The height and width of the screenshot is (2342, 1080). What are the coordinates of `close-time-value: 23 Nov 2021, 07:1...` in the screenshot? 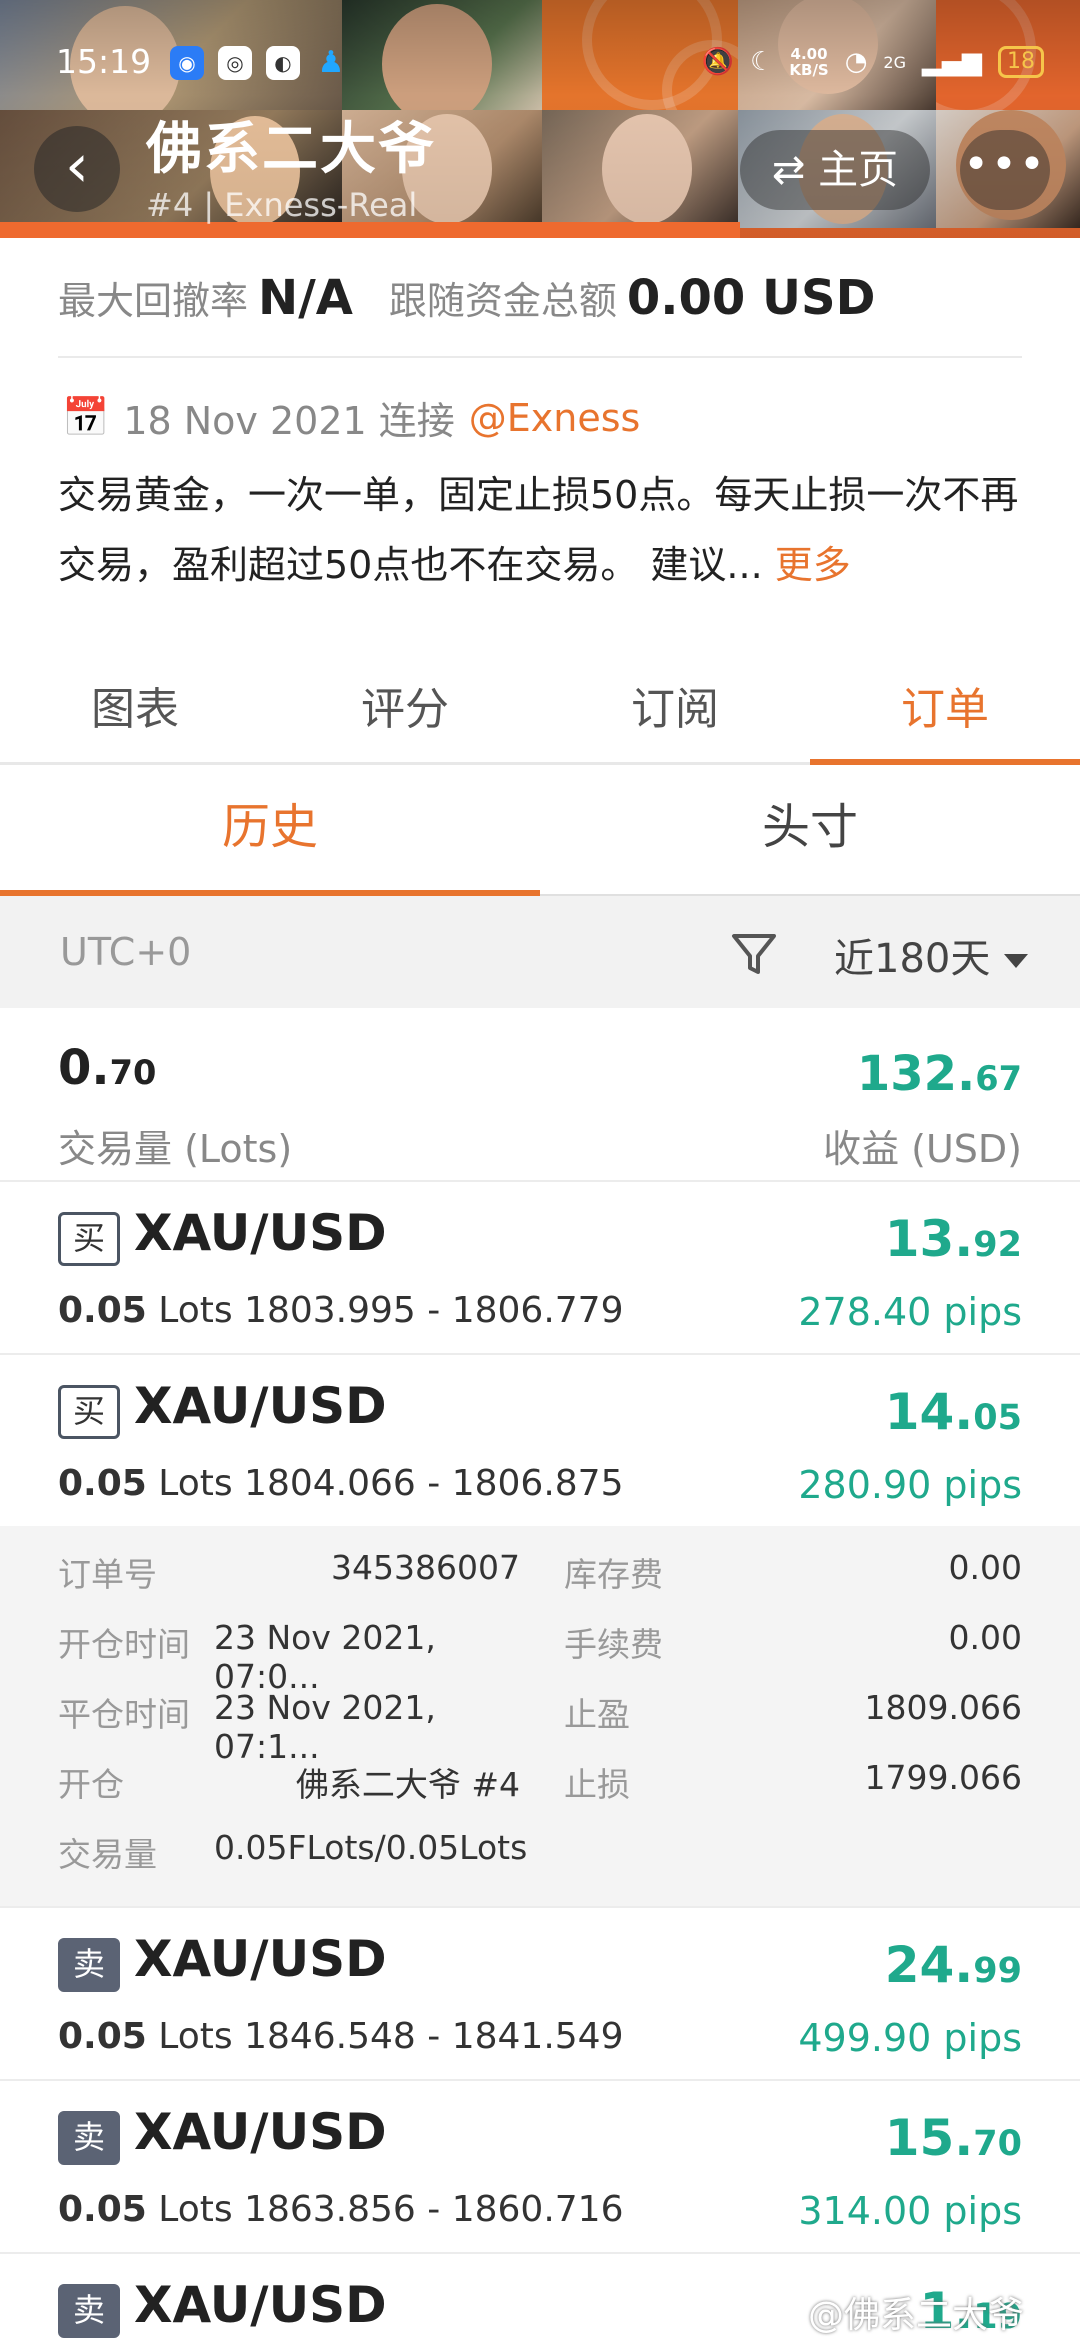 It's located at (325, 1727).